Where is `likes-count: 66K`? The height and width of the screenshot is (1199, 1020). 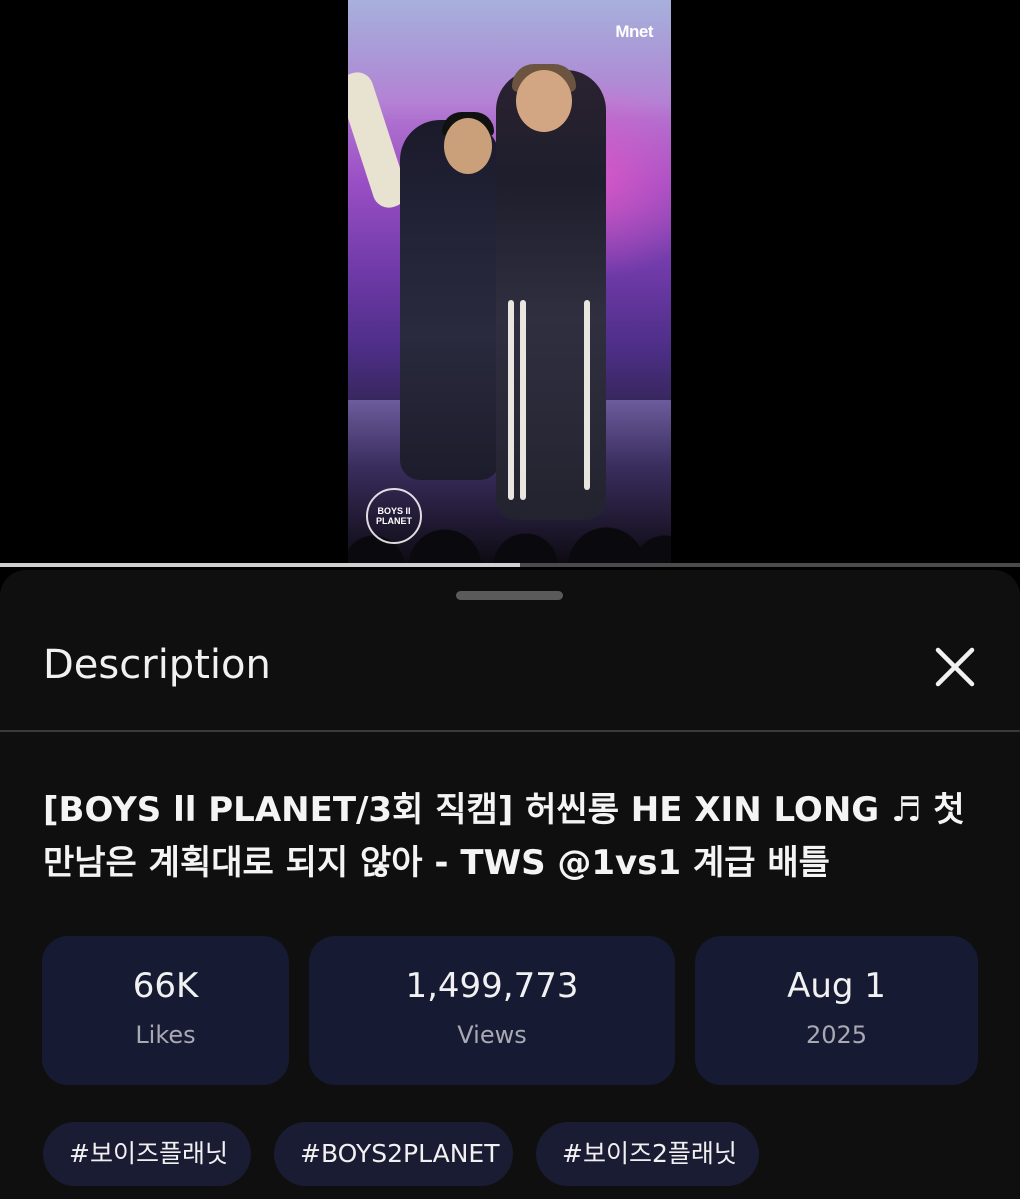
likes-count: 66K is located at coordinates (165, 986).